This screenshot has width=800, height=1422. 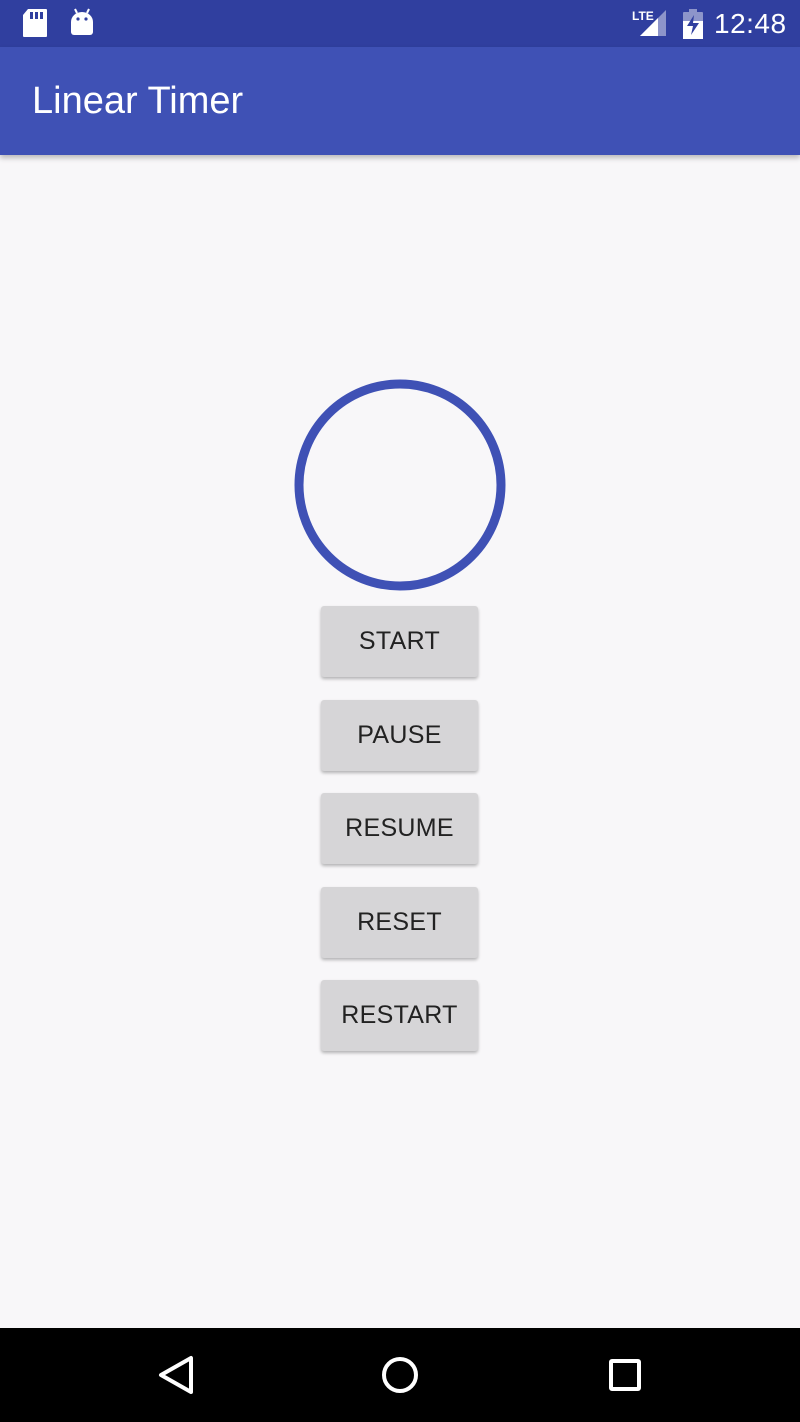 I want to click on clock: 12:48, so click(x=750, y=23).